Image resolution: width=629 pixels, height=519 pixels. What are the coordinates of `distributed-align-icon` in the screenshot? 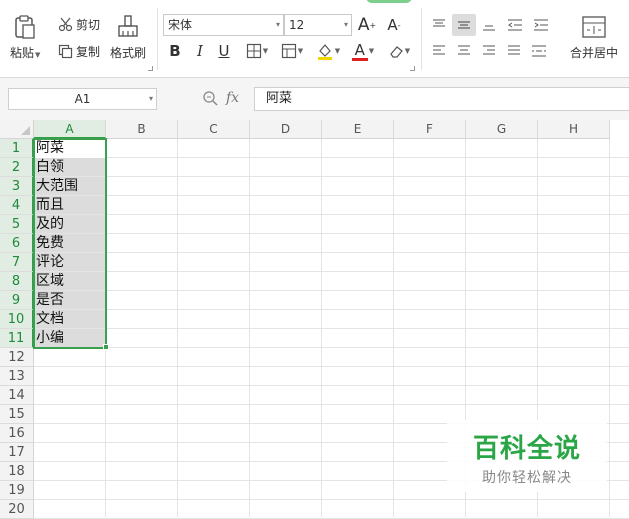 It's located at (539, 51).